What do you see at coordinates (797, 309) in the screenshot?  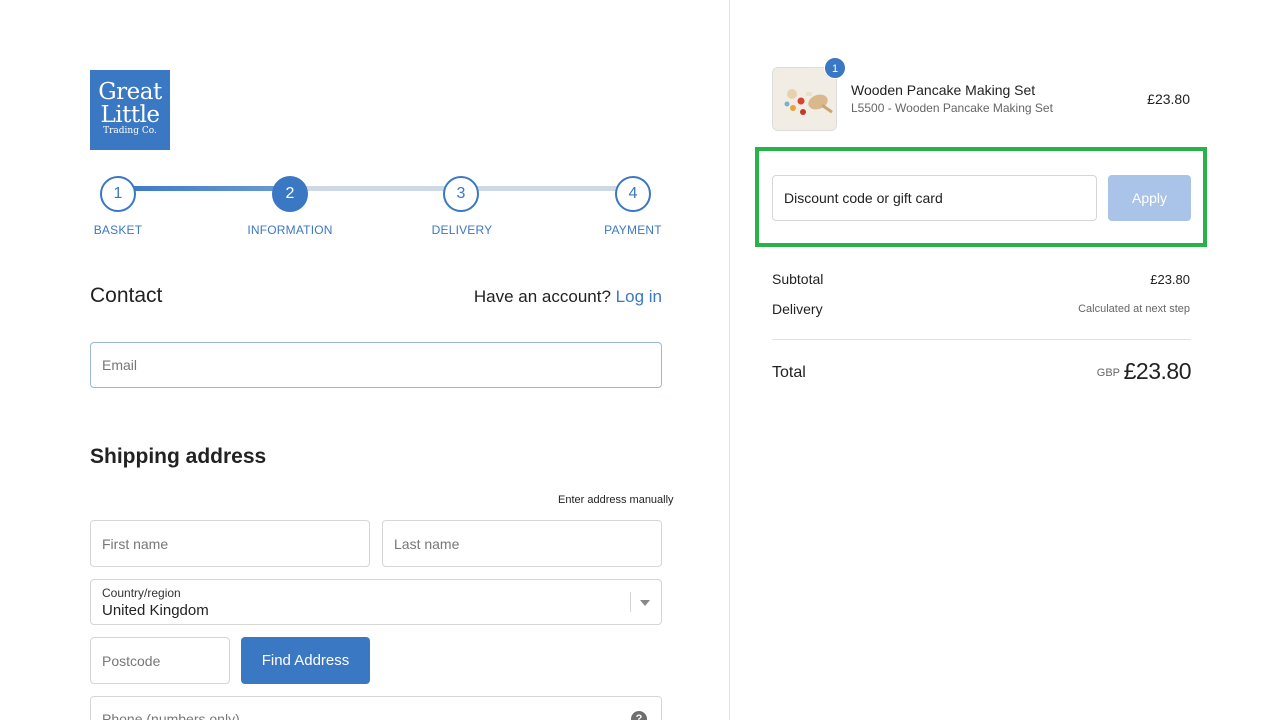 I see `delivery-label: Delivery` at bounding box center [797, 309].